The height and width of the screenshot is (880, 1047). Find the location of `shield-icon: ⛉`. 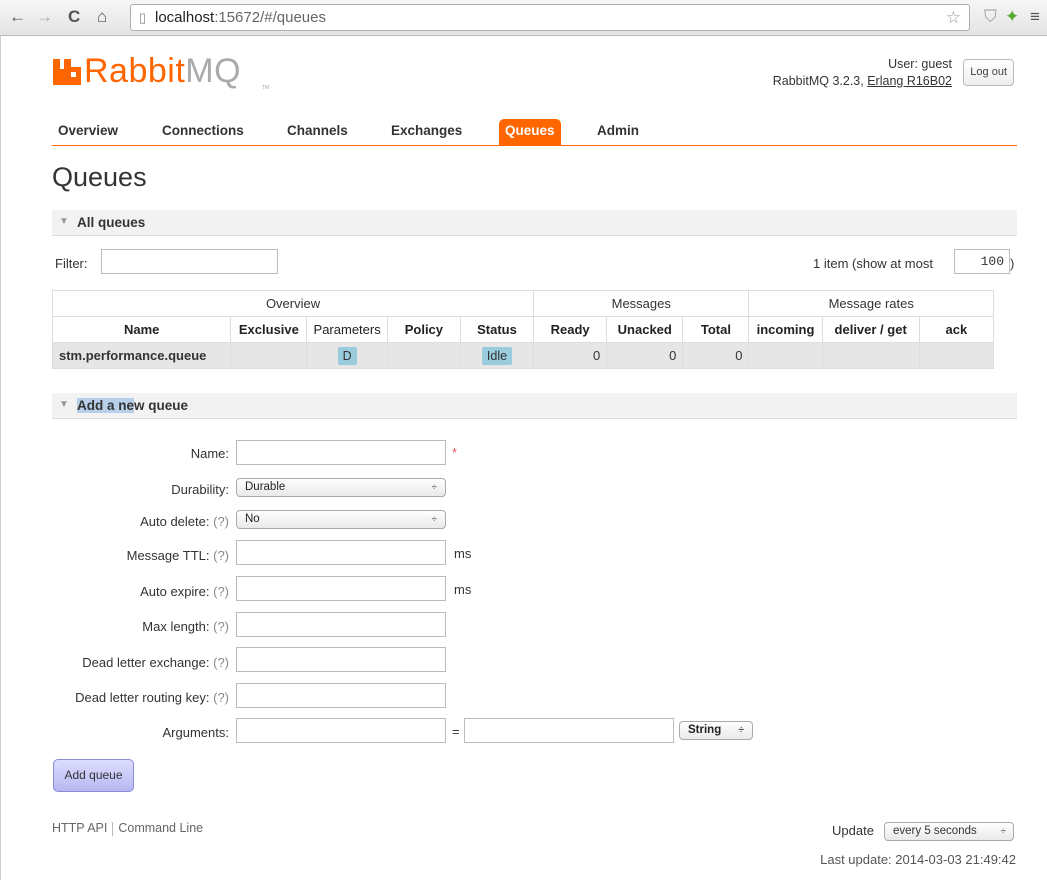

shield-icon: ⛉ is located at coordinates (990, 17).